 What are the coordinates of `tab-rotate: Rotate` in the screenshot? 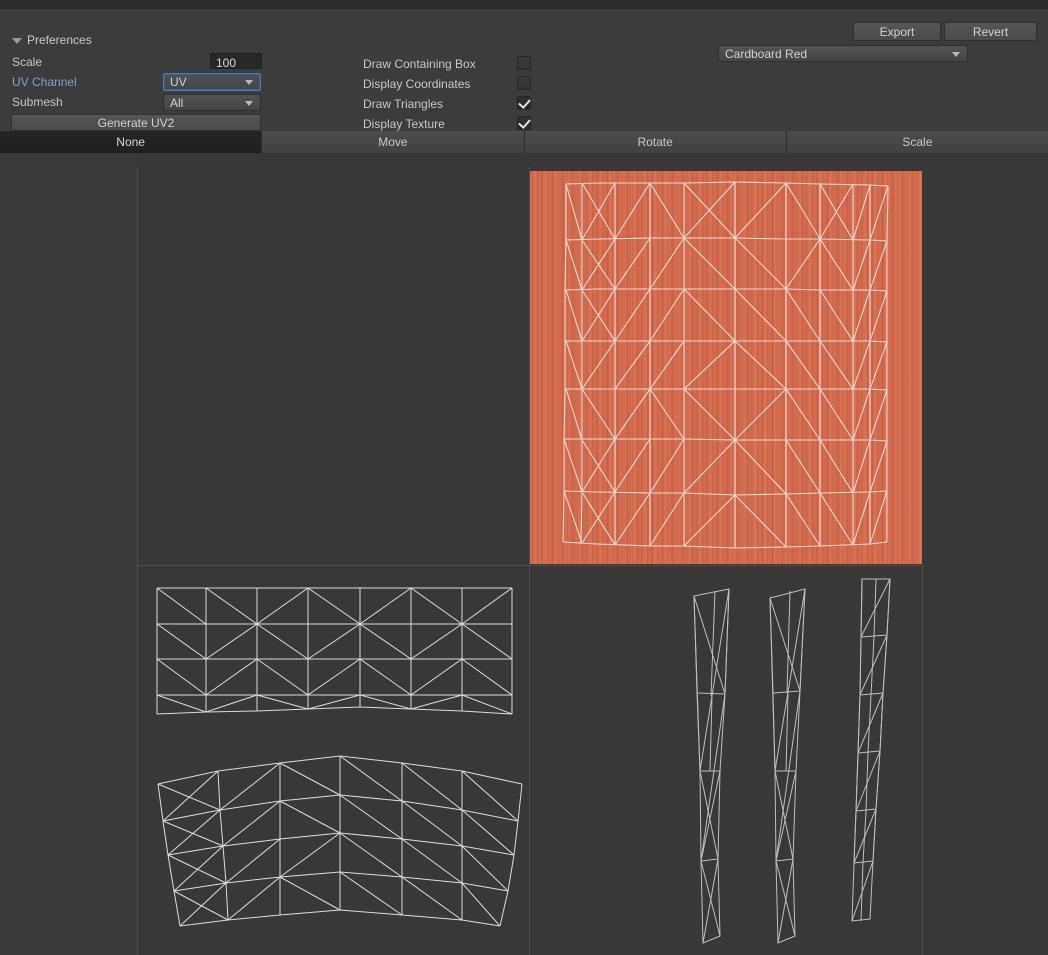 It's located at (655, 142).